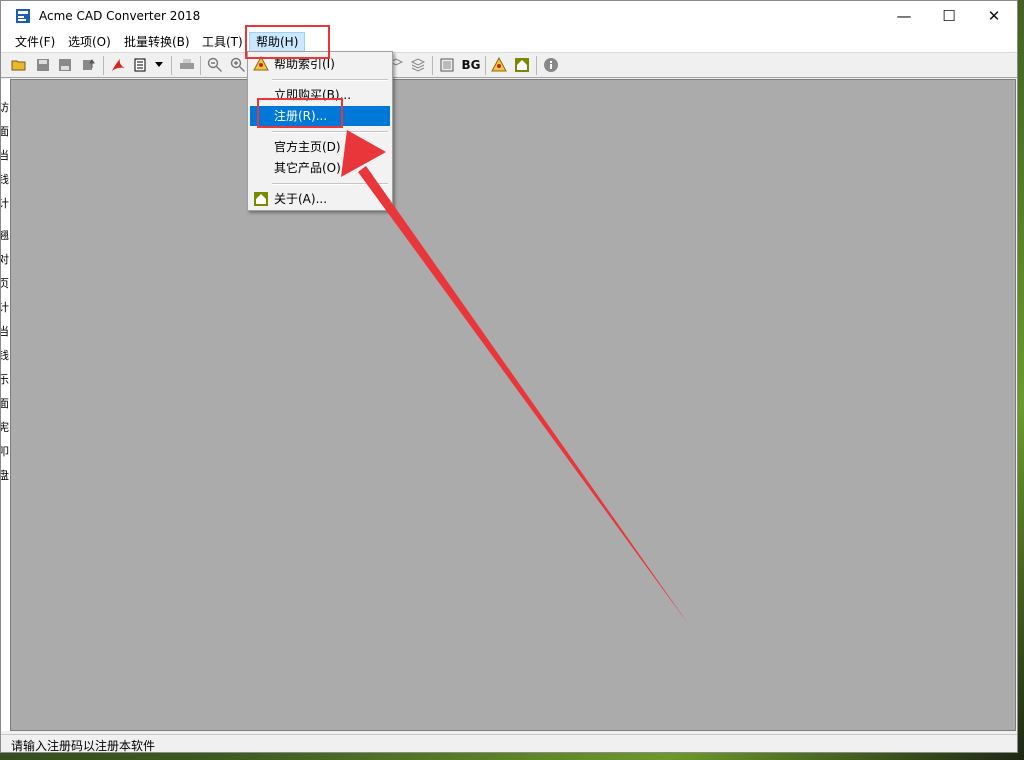 The width and height of the screenshot is (1024, 760). Describe the element at coordinates (5, 259) in the screenshot. I see `side-char: 对` at that location.